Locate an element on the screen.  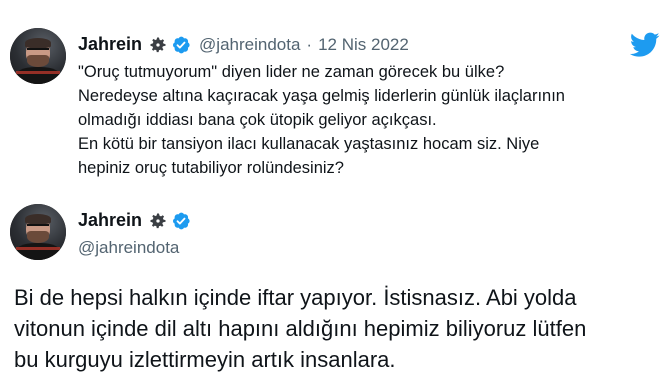
twitter-bird-icon is located at coordinates (645, 45).